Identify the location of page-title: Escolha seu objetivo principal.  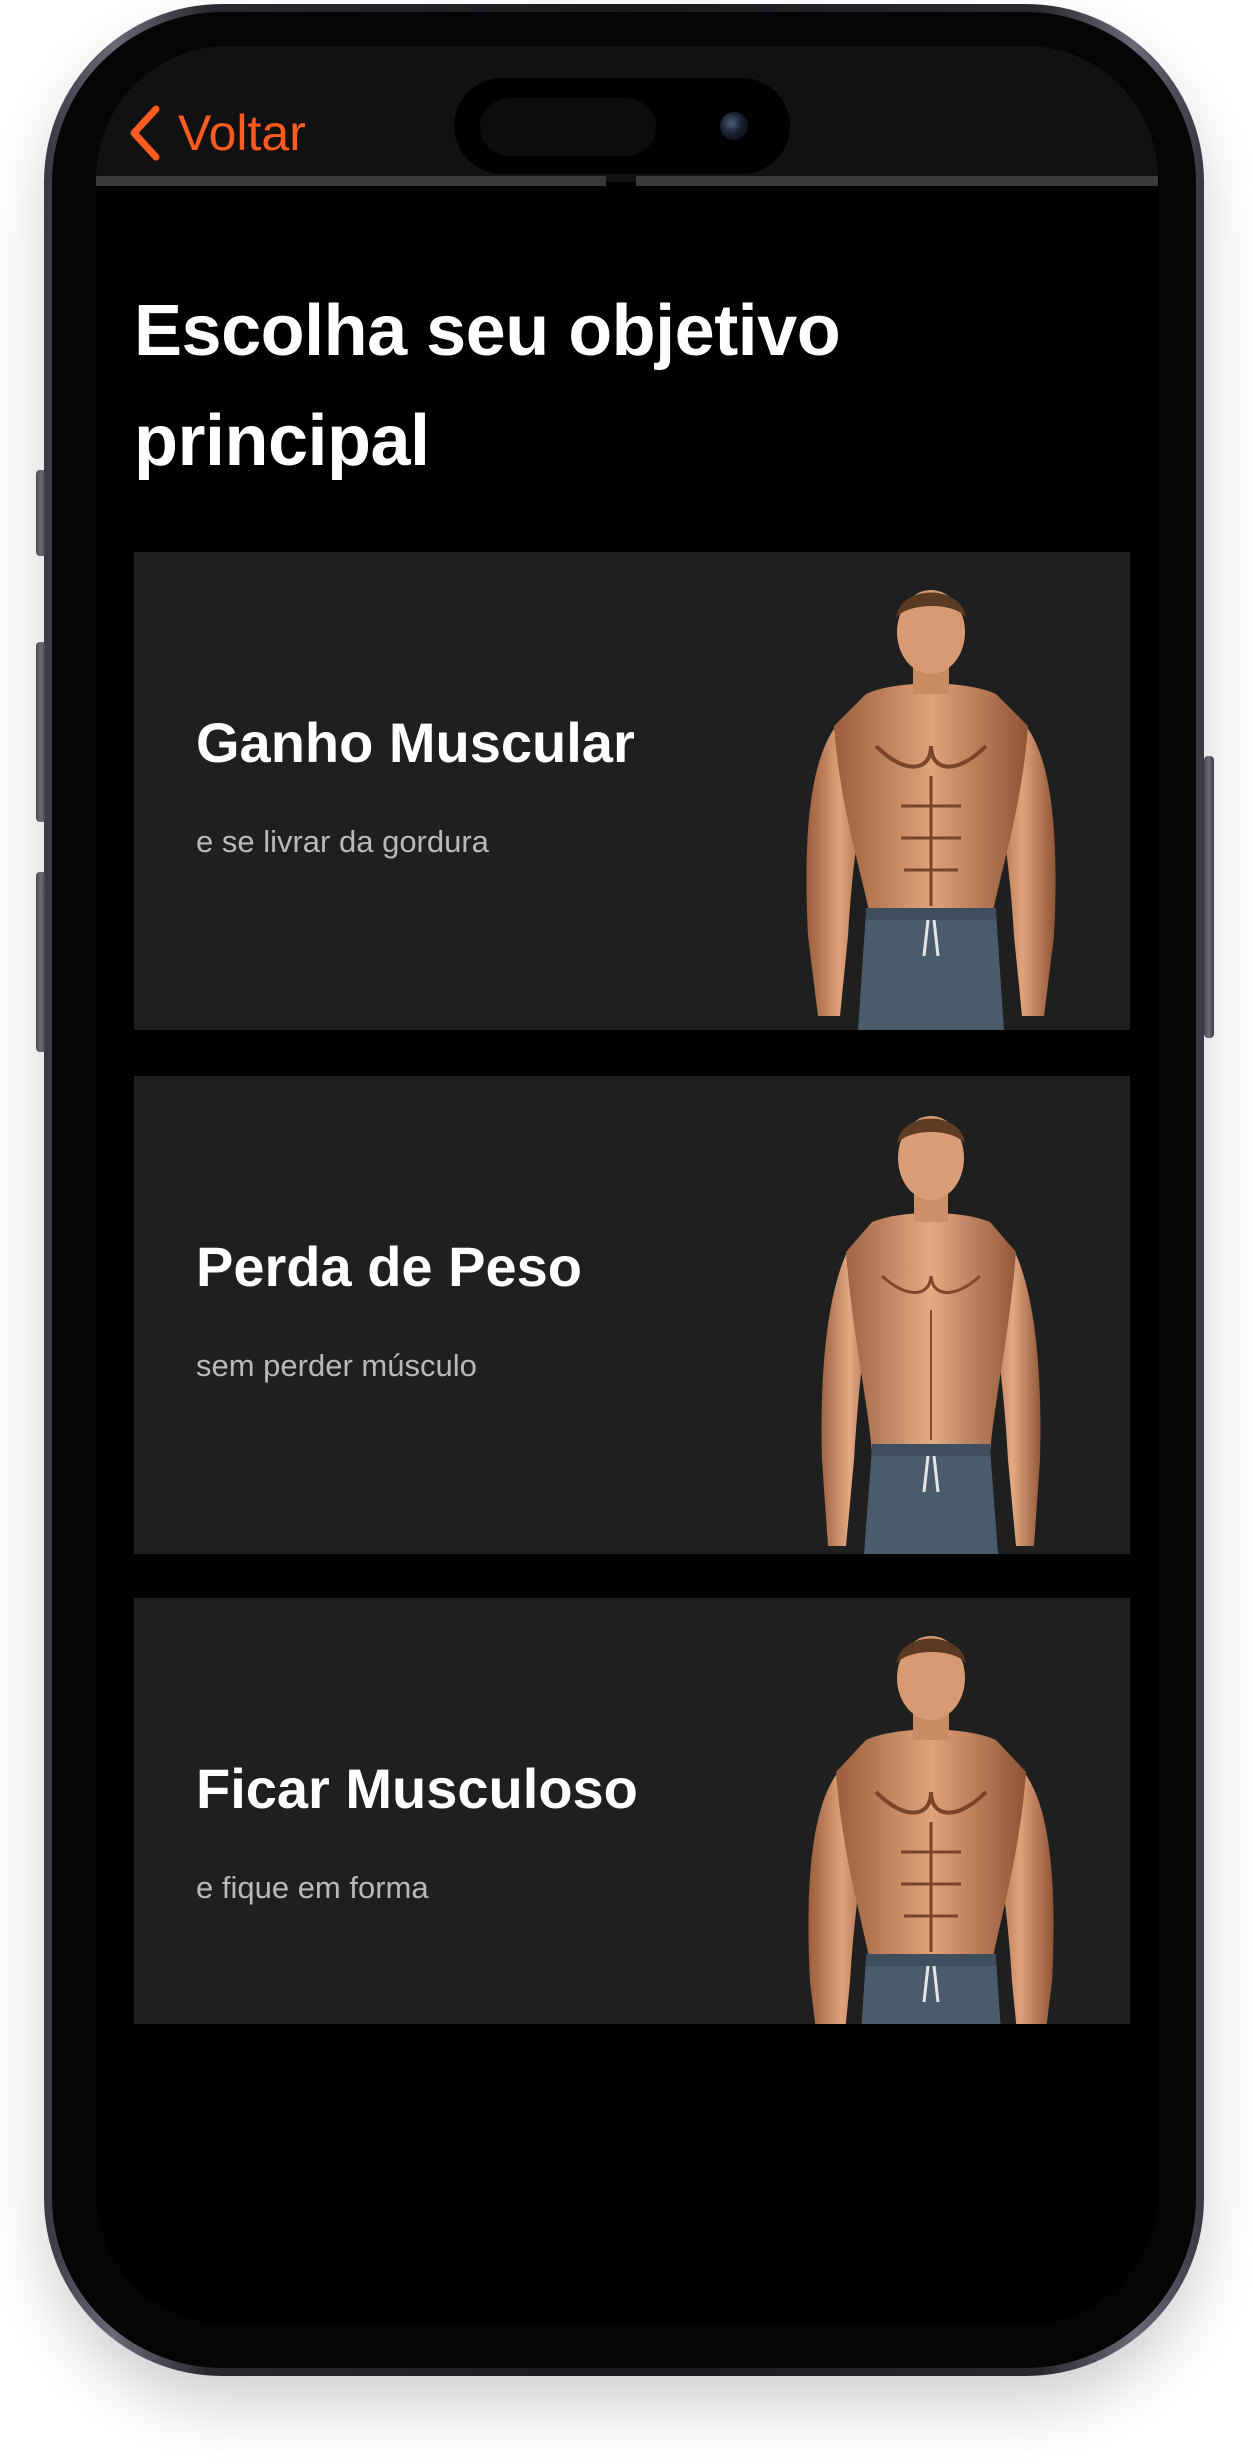
(487, 386).